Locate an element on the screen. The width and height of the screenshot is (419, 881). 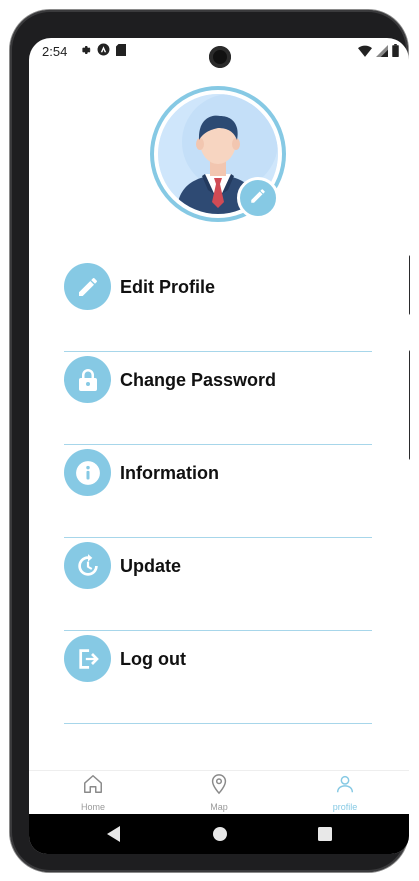
menu-item-edit-profile: Edit Profile is located at coordinates (218, 305).